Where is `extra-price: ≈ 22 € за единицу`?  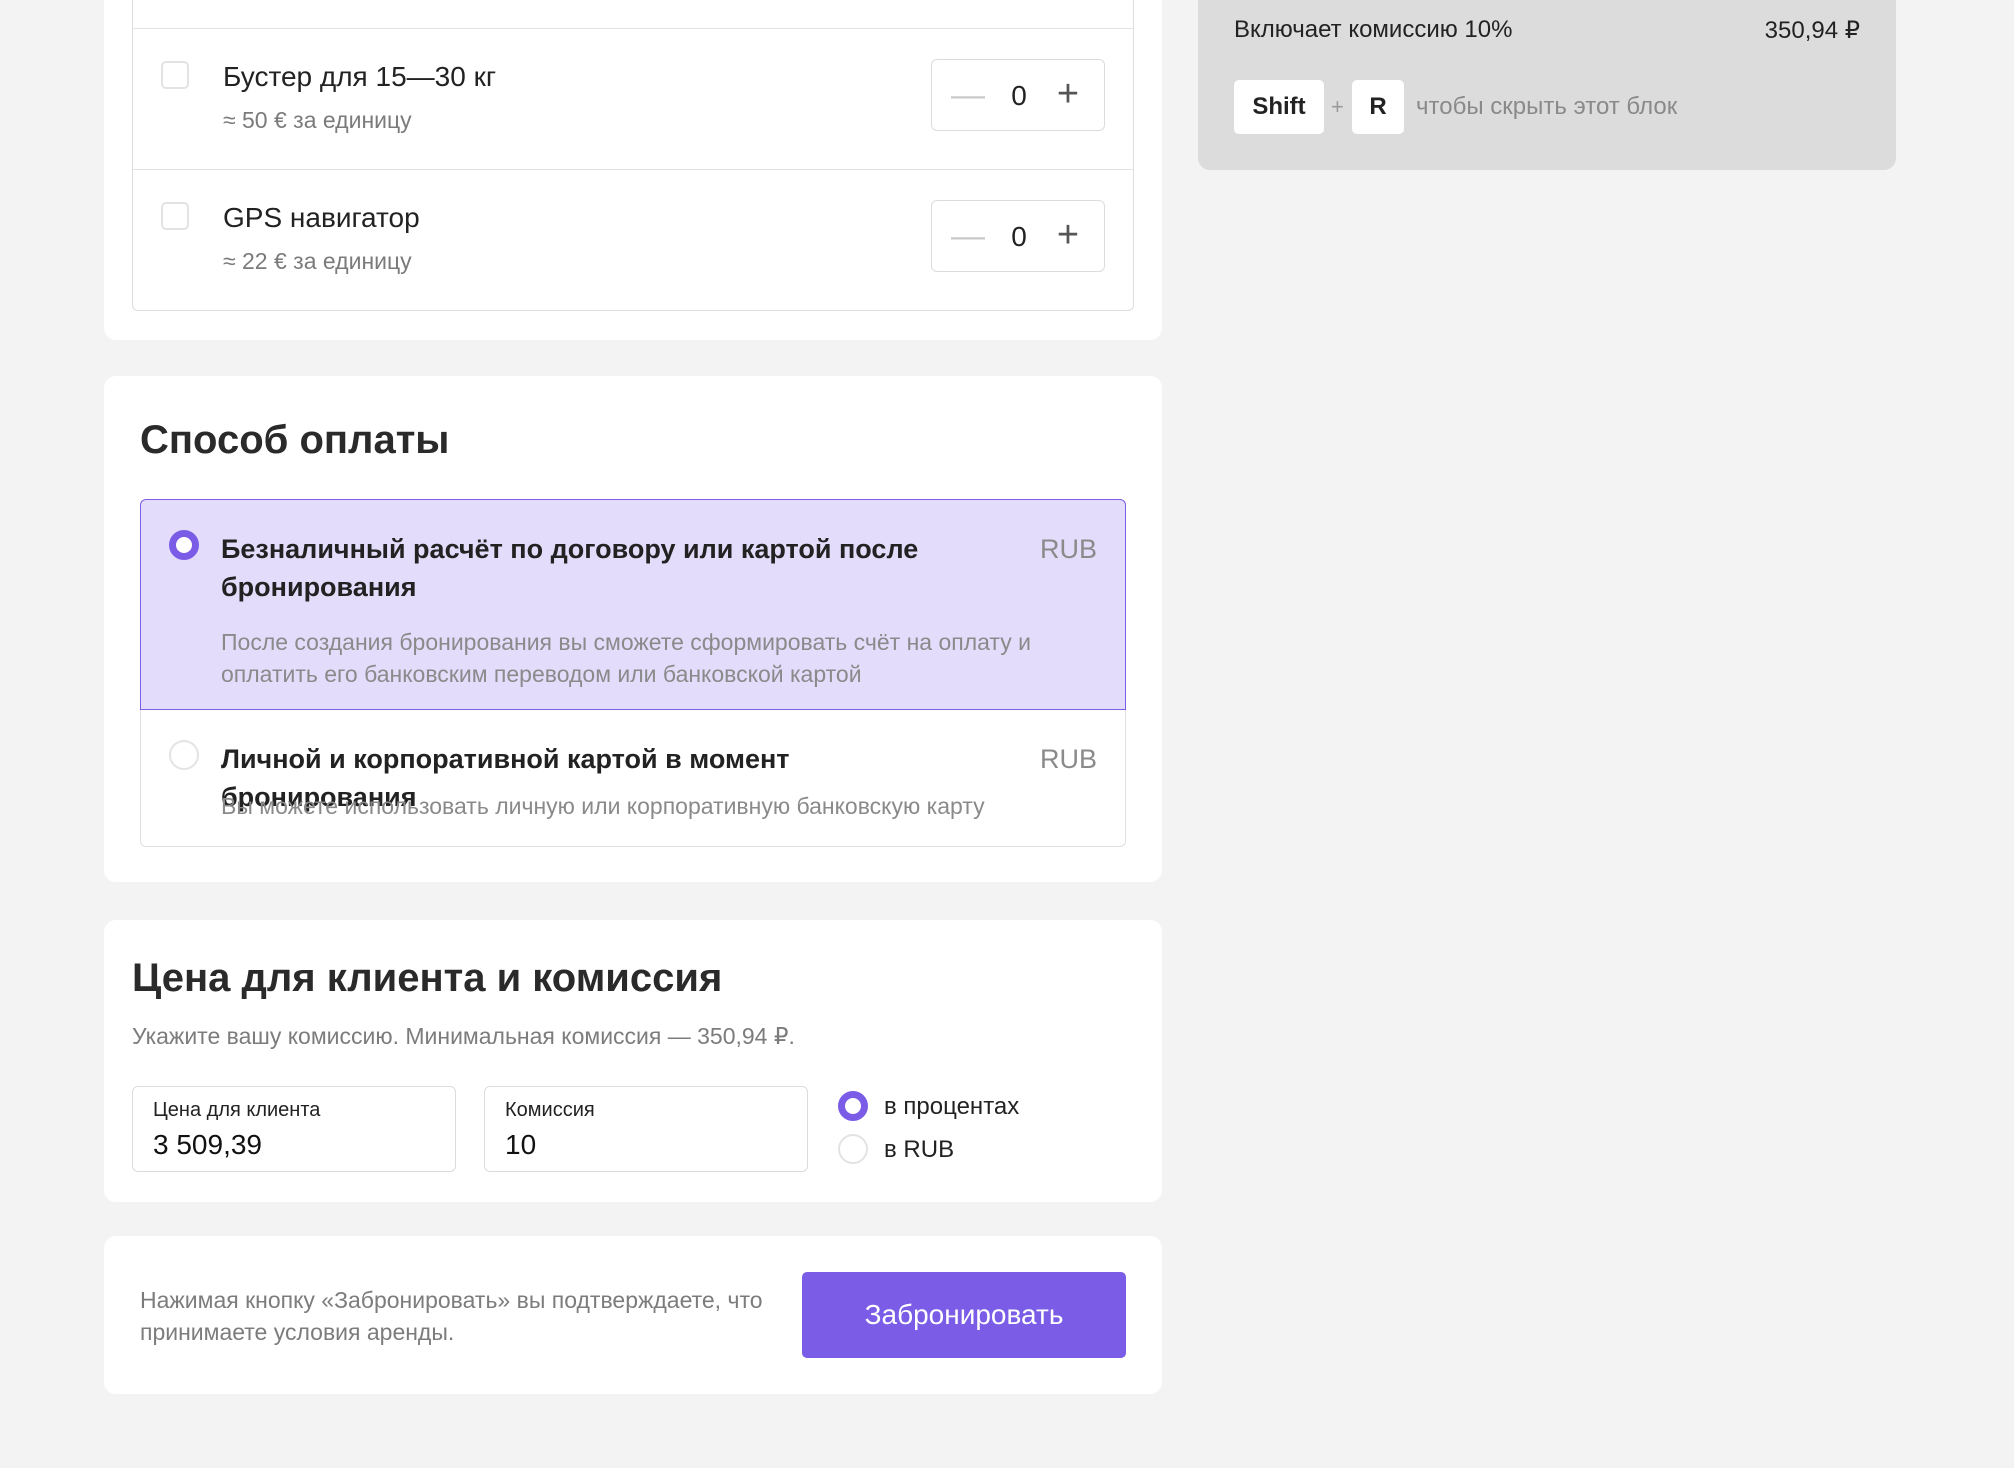 extra-price: ≈ 22 € за единицу is located at coordinates (317, 261).